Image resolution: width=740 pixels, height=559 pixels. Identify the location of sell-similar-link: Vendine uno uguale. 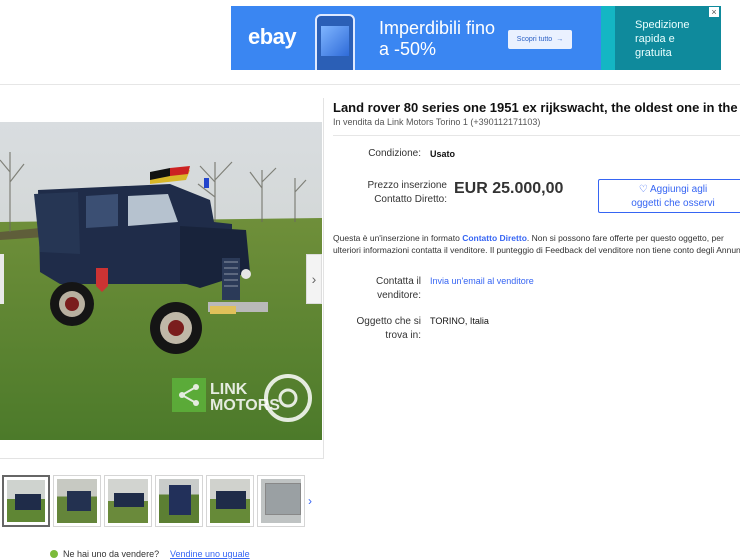
(210, 554).